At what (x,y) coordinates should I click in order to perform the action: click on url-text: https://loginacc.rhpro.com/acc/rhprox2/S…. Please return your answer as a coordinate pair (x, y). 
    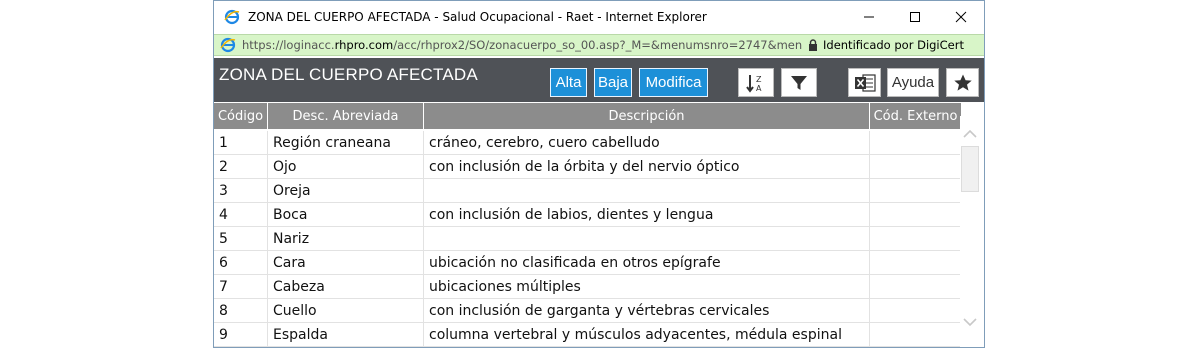
    Looking at the image, I should click on (522, 45).